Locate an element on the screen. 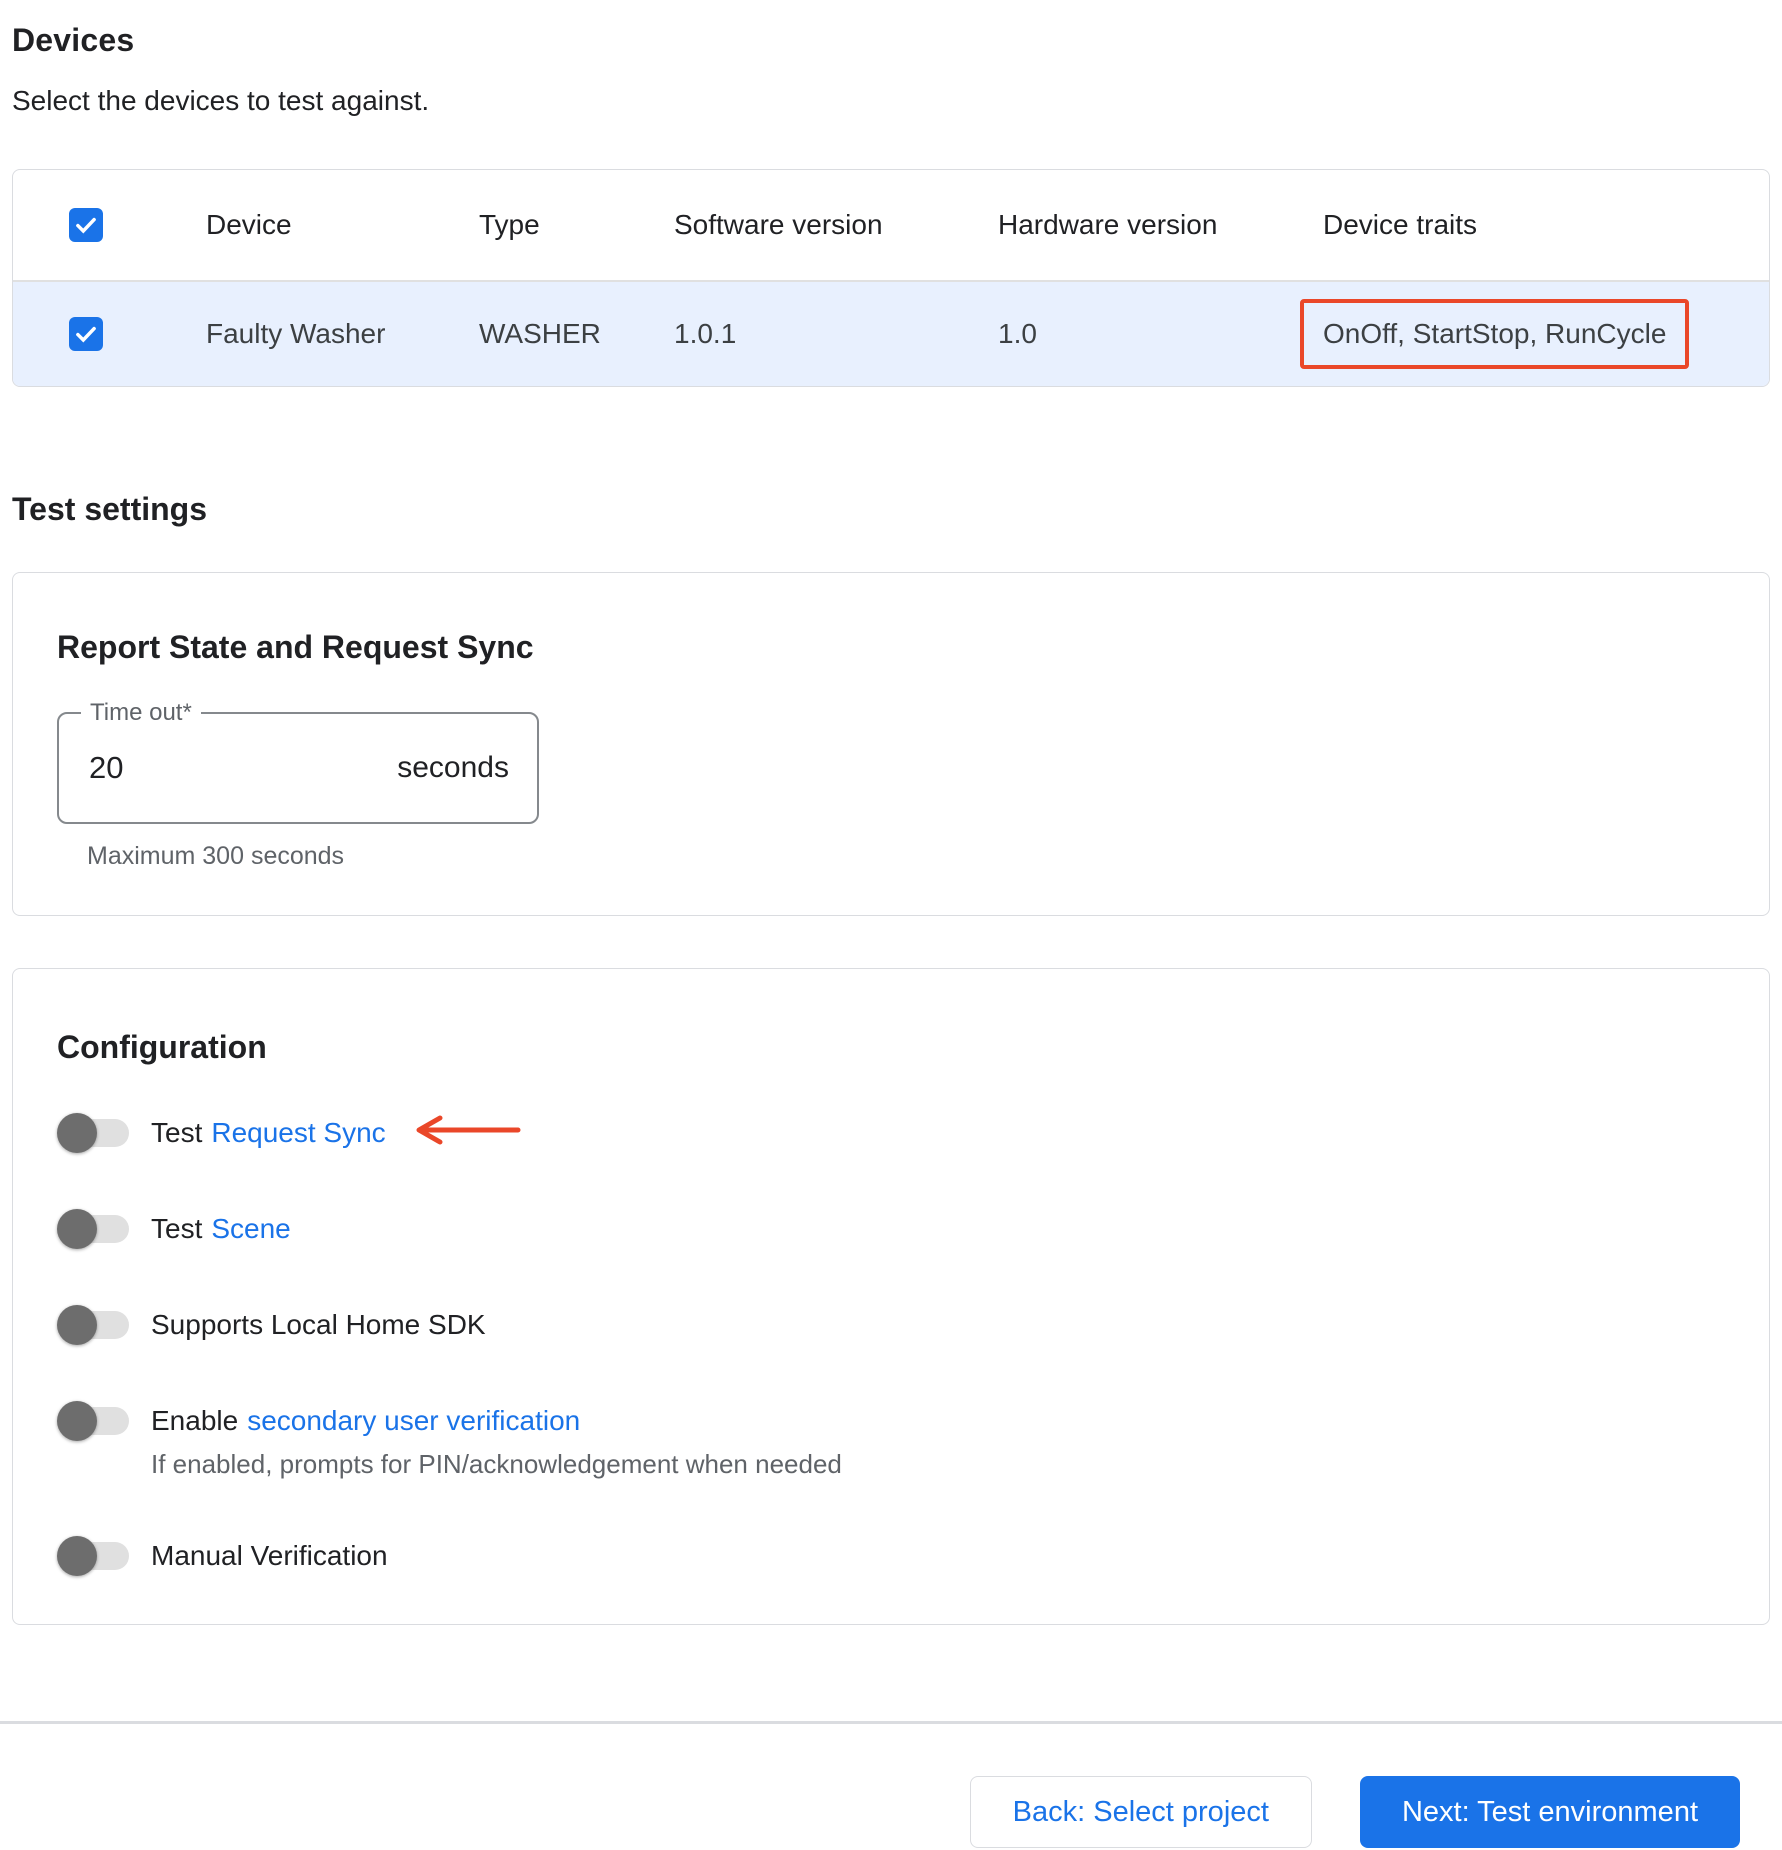 Image resolution: width=1782 pixels, height=1850 pixels. hardware-version-cell: 1.0 is located at coordinates (1017, 333).